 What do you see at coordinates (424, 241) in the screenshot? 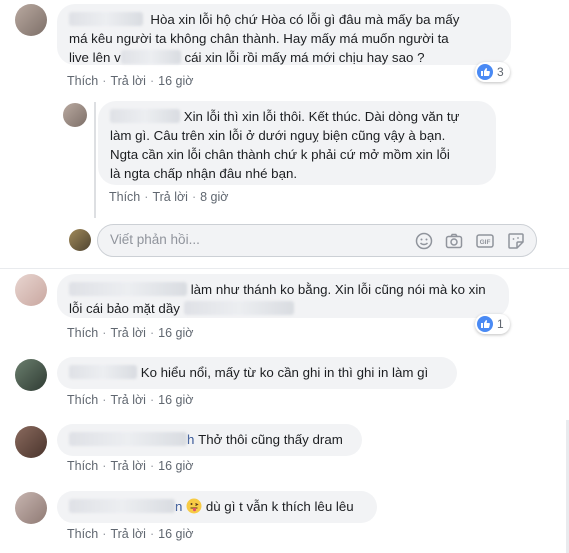
I see `emoji-icon` at bounding box center [424, 241].